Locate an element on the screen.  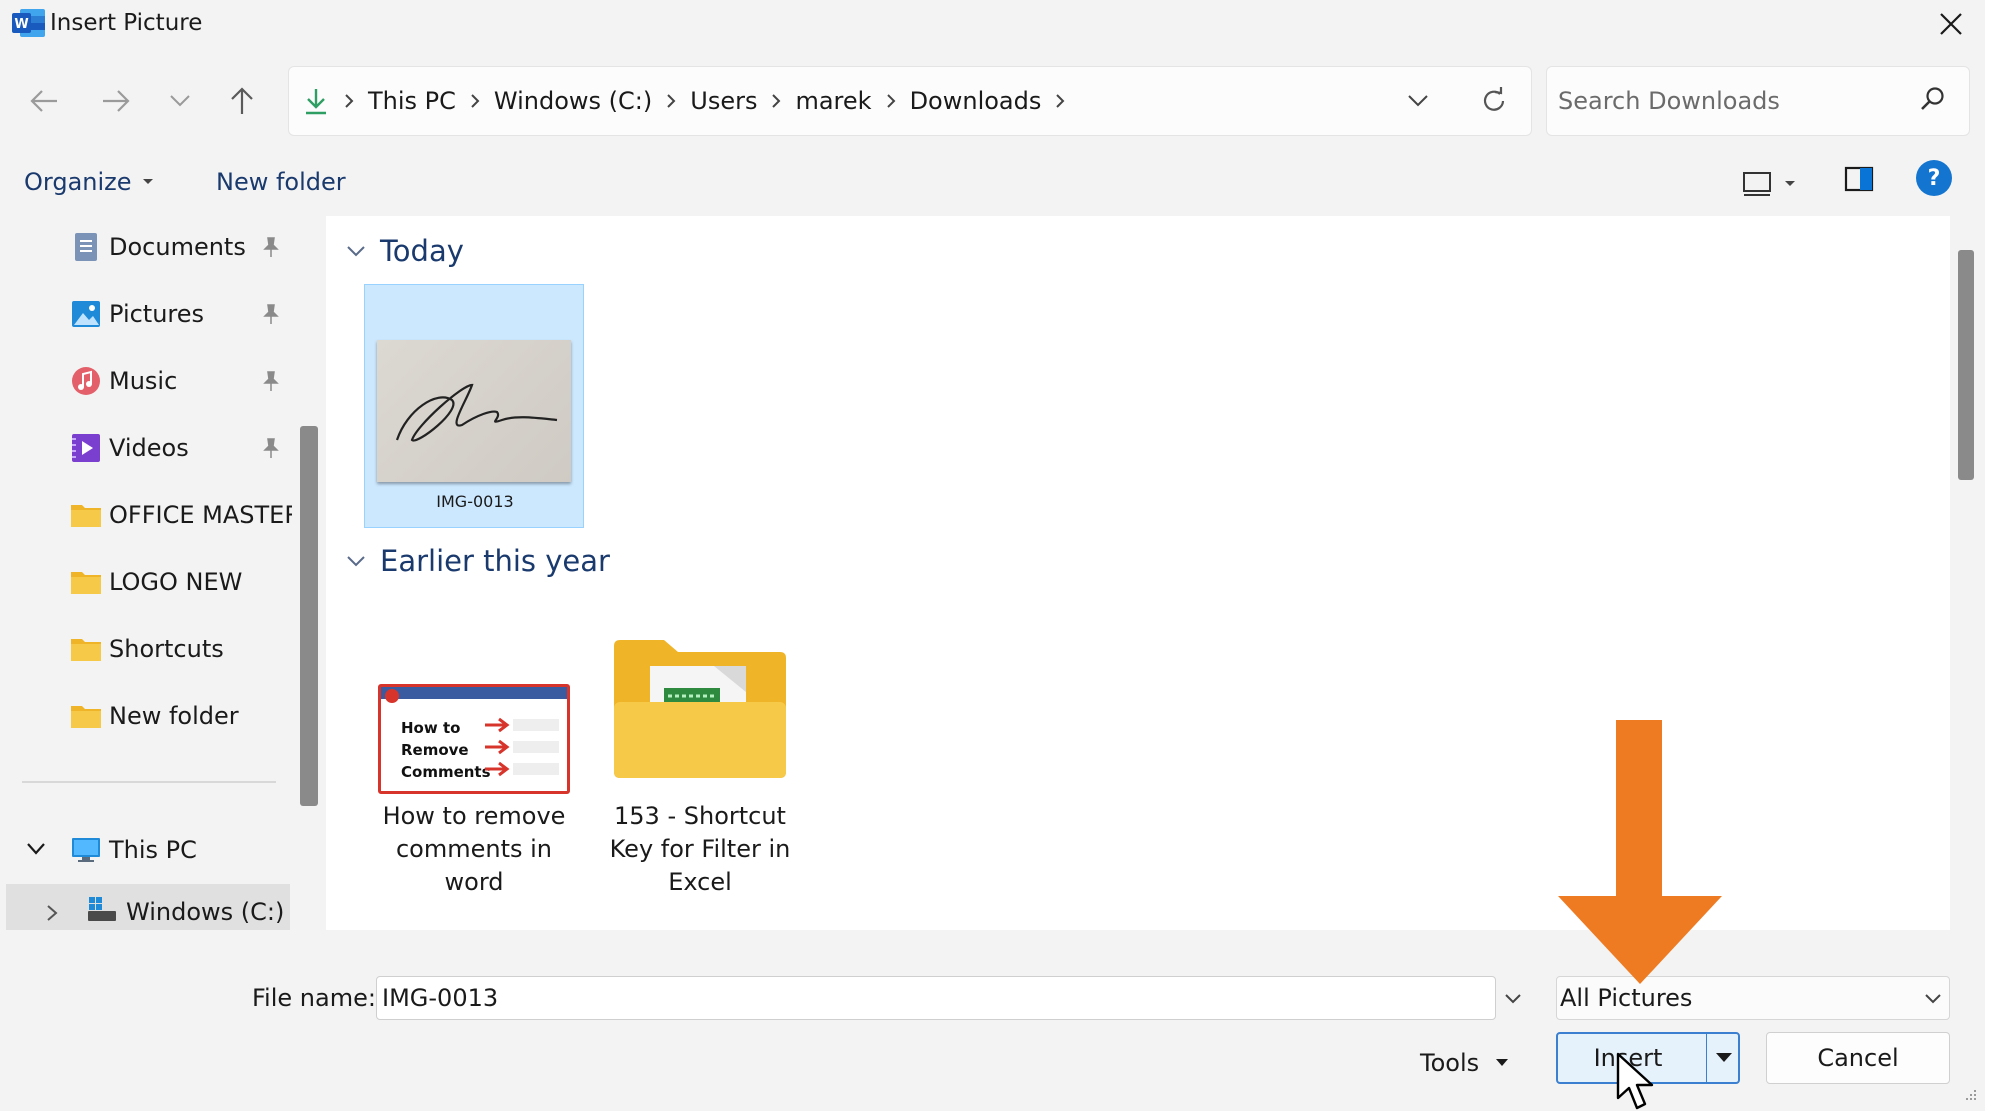
sidebar-item-label: OFFICE MASTER is located at coordinates (200, 515).